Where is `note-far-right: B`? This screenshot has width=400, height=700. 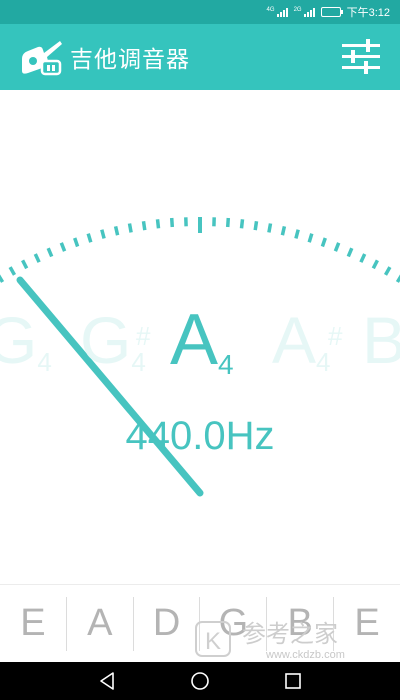 note-far-right: B is located at coordinates (381, 340).